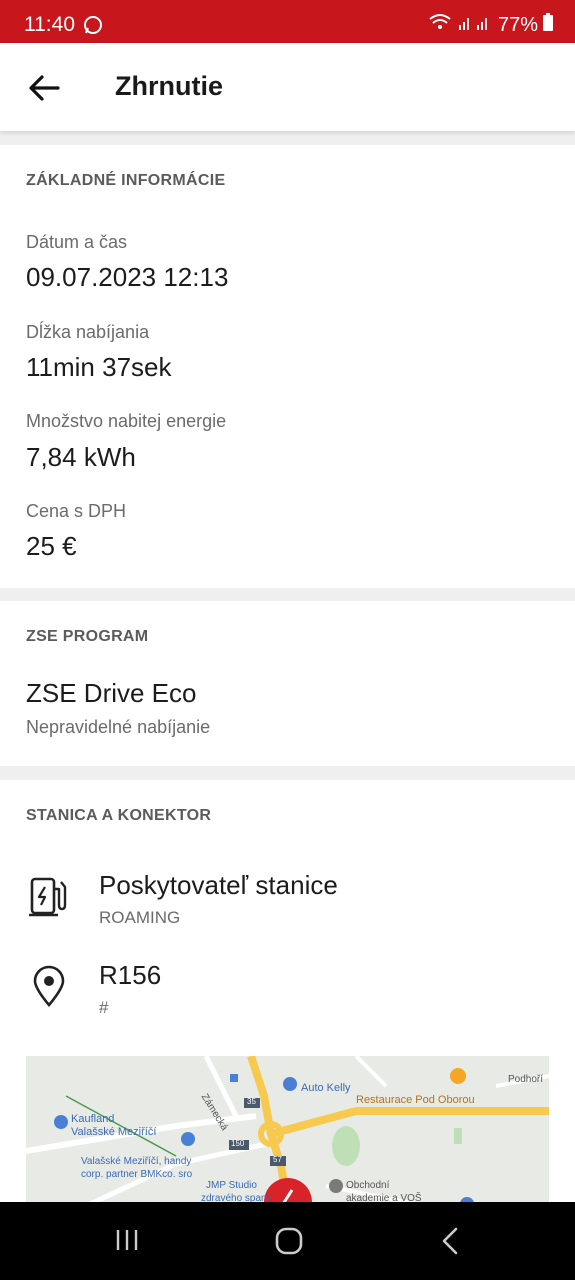  I want to click on section-heading: STANICA A KONEKTOR, so click(119, 815).